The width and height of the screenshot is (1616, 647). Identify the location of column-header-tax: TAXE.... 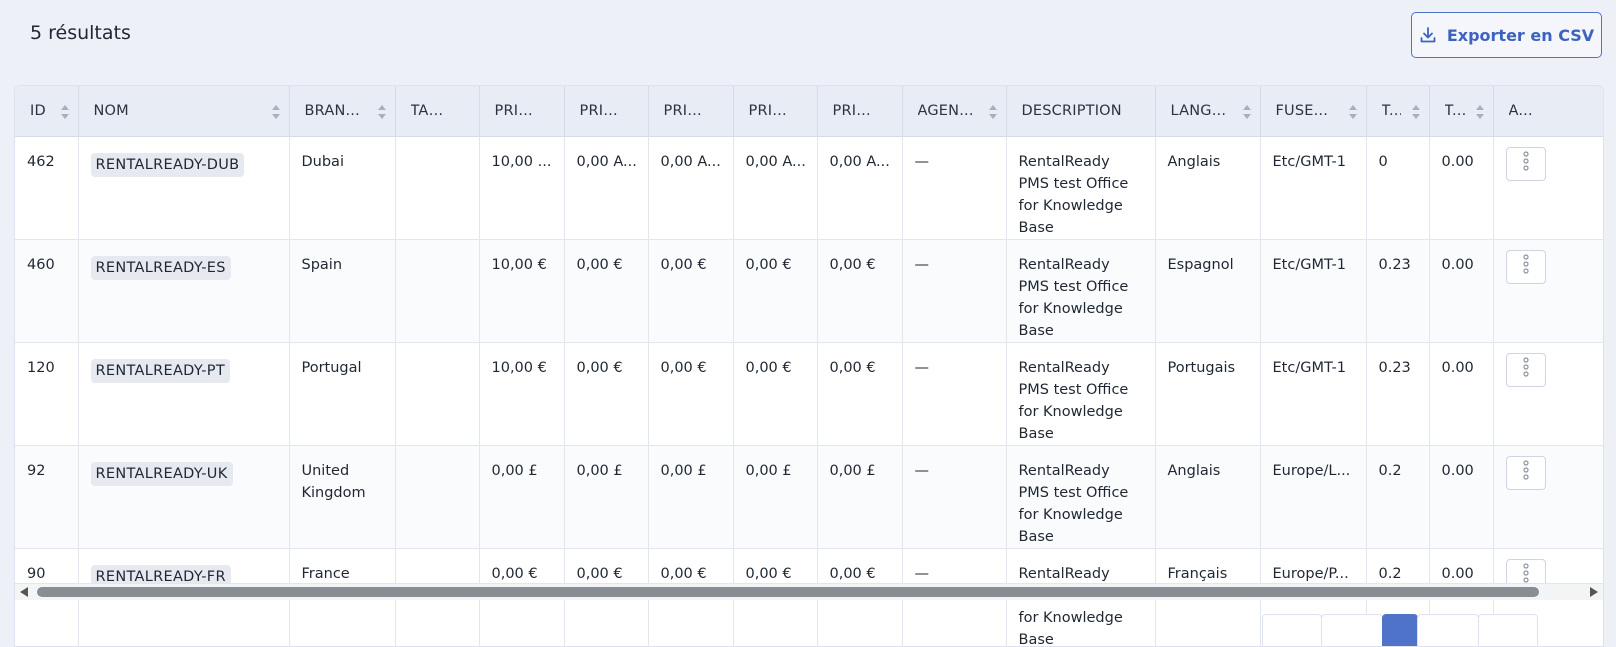
(437, 111).